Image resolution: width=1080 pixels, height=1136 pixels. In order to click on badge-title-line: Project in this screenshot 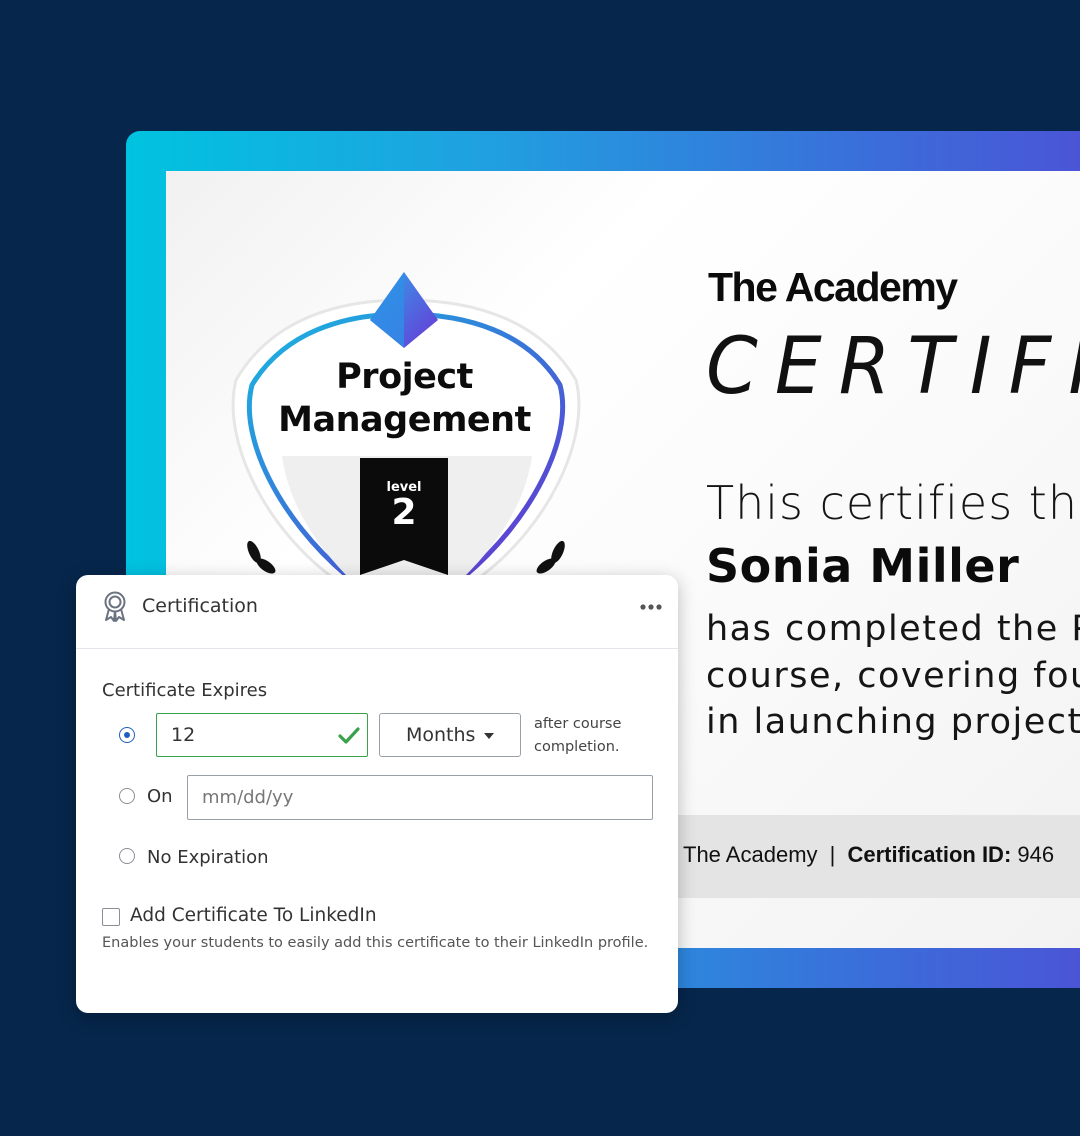, I will do `click(404, 377)`.